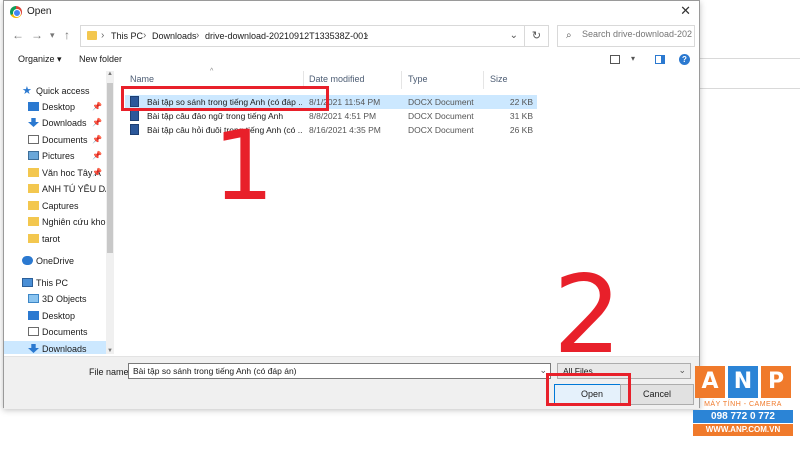 The image size is (800, 450). I want to click on close-icon: ✕, so click(685, 11).